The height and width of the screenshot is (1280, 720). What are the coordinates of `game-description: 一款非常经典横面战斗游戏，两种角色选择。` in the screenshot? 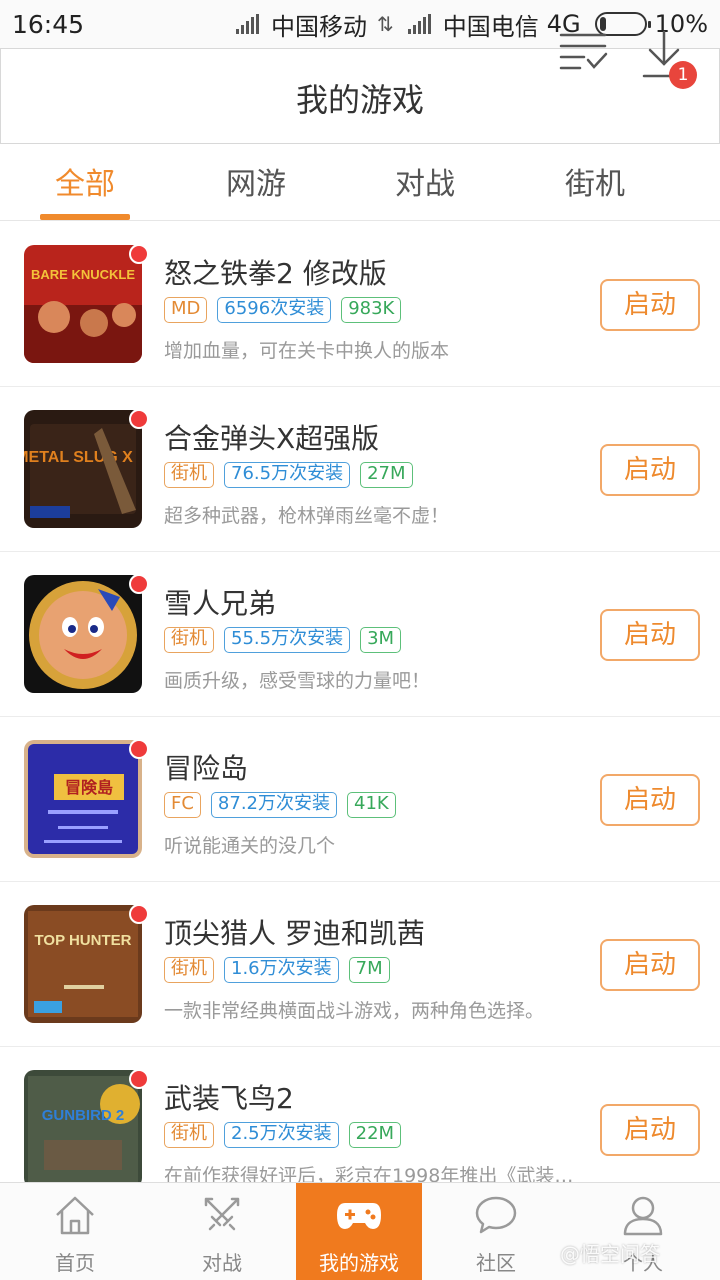 It's located at (354, 1011).